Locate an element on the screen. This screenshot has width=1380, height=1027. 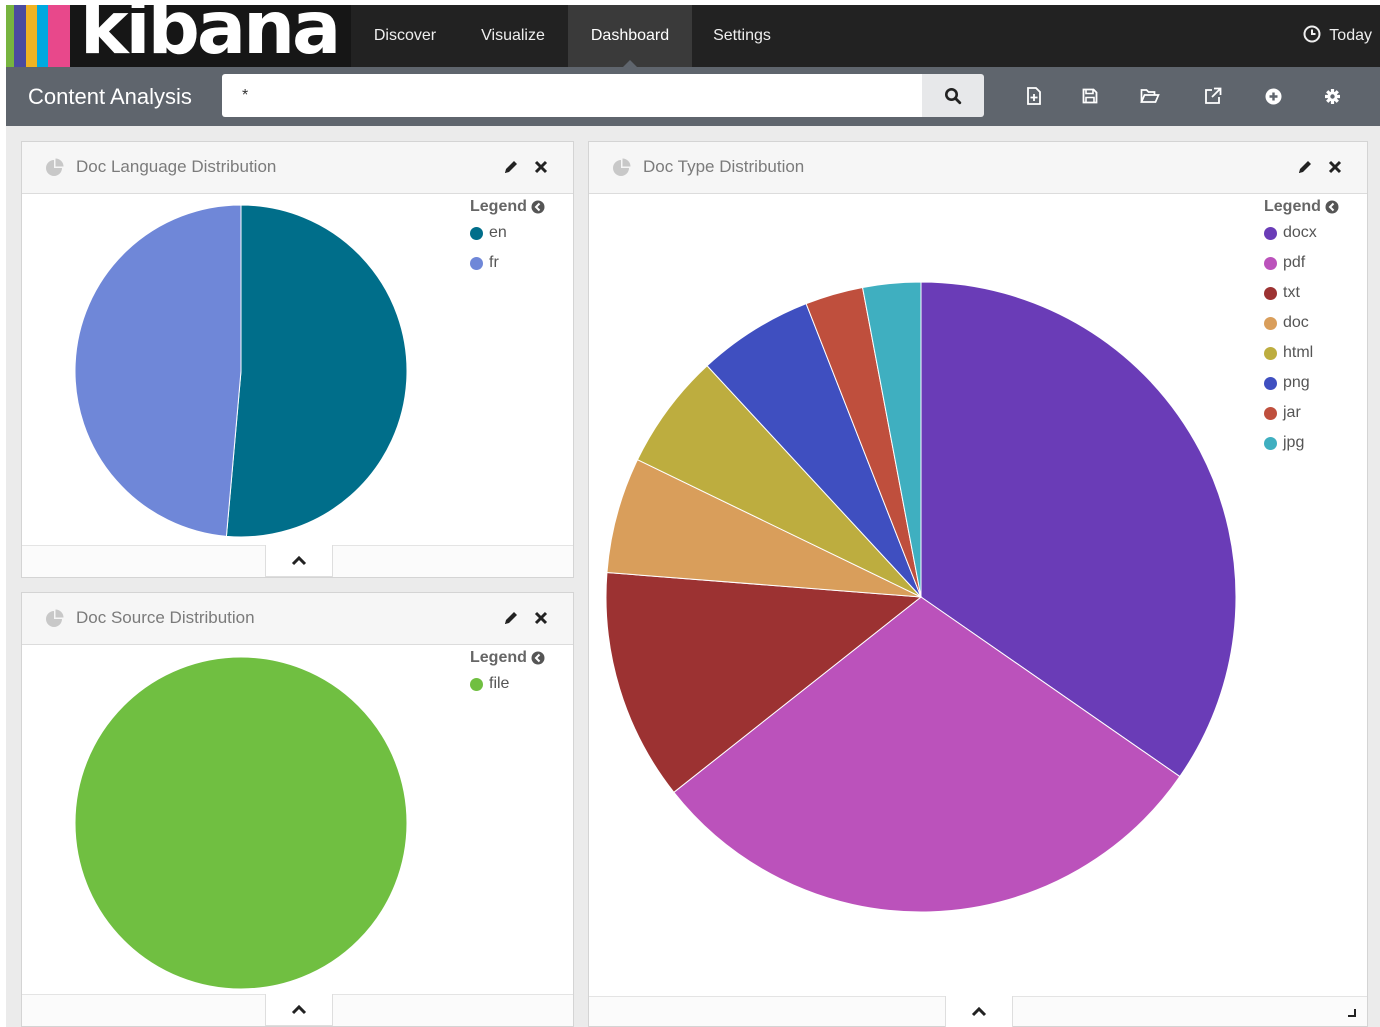
legend-item-png: png is located at coordinates (1301, 383).